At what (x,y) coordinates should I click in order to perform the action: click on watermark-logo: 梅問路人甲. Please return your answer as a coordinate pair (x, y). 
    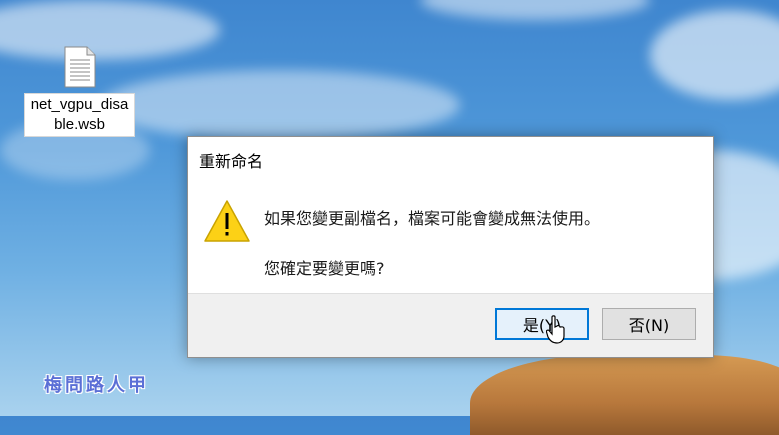
    Looking at the image, I should click on (96, 384).